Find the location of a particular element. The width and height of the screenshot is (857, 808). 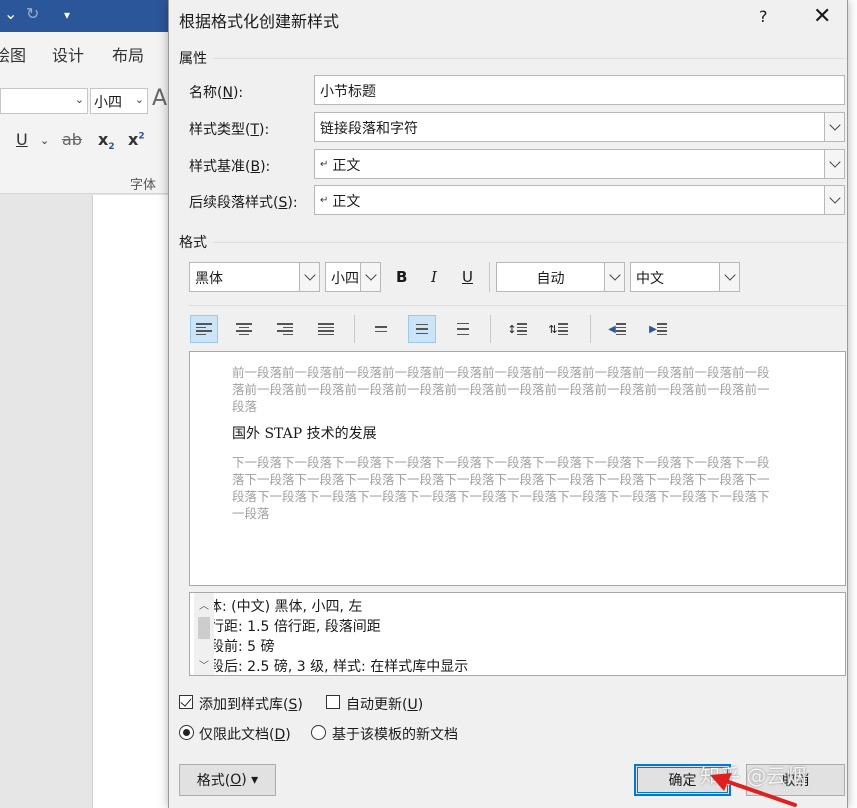

ribbon: ⌄ 小四 ⌄ A U ⌄ ab x2 x2 字体 is located at coordinates (86, 133).